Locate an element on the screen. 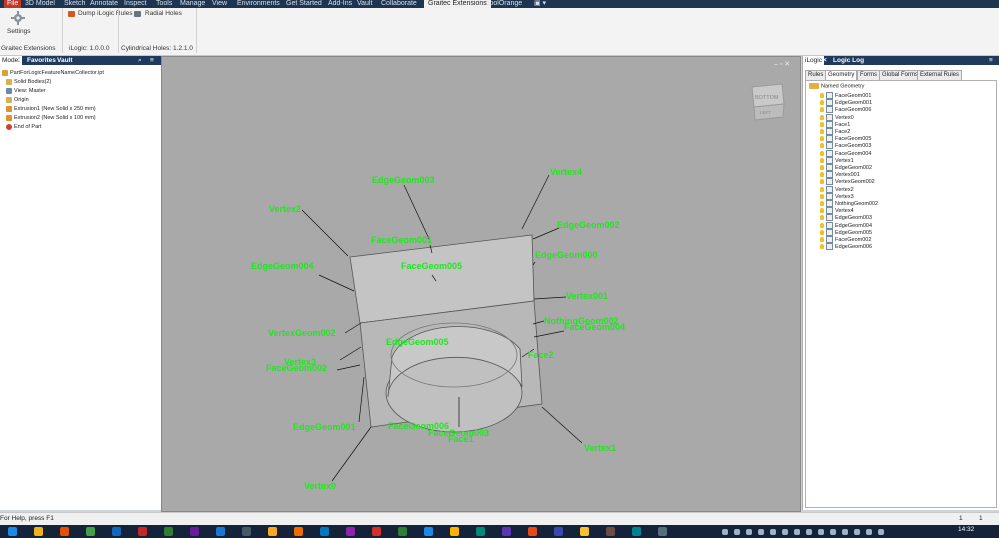 Image resolution: width=999 pixels, height=538 pixels. tab-vault: Vault is located at coordinates (65, 60).